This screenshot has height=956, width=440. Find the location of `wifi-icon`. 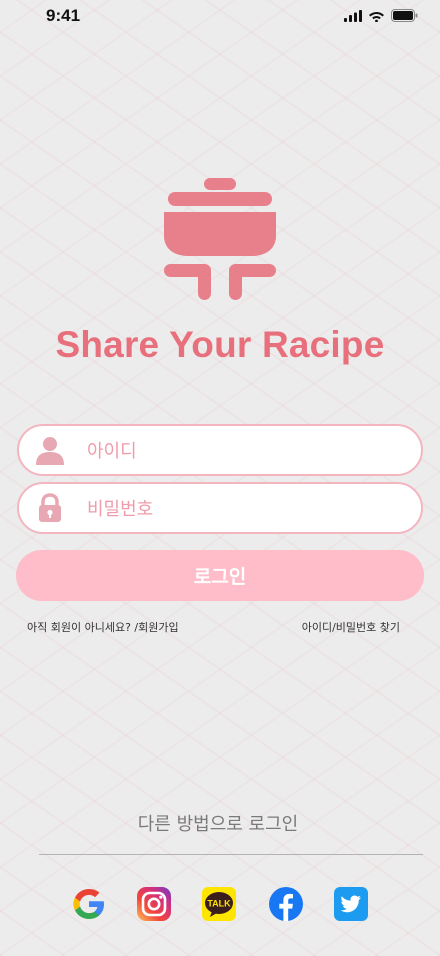

wifi-icon is located at coordinates (376, 16).